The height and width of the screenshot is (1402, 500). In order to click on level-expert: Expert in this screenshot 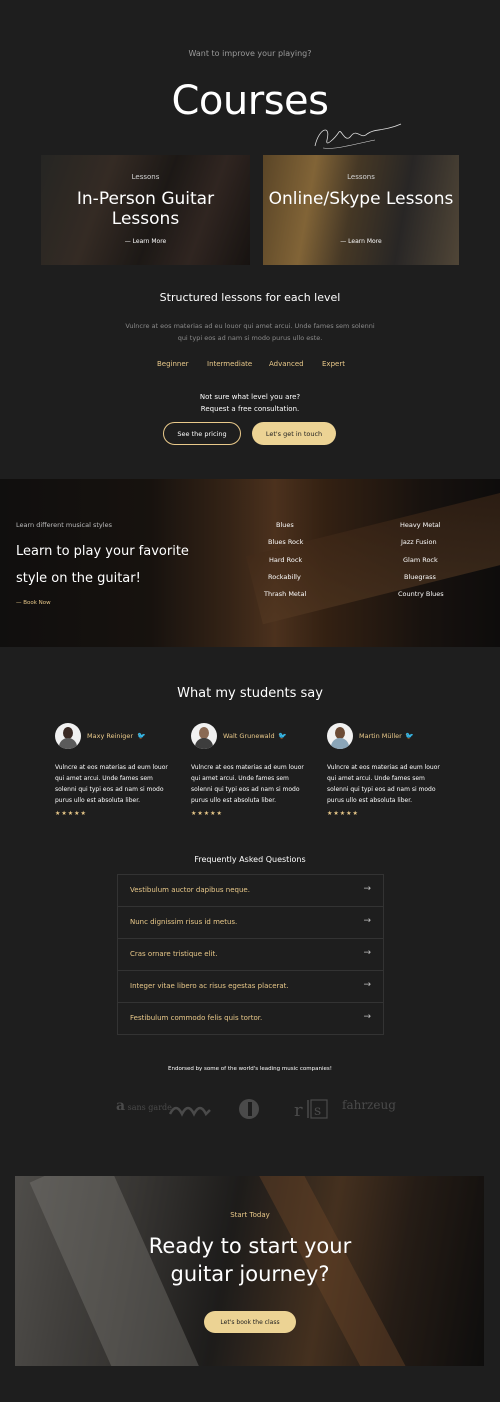, I will do `click(333, 364)`.